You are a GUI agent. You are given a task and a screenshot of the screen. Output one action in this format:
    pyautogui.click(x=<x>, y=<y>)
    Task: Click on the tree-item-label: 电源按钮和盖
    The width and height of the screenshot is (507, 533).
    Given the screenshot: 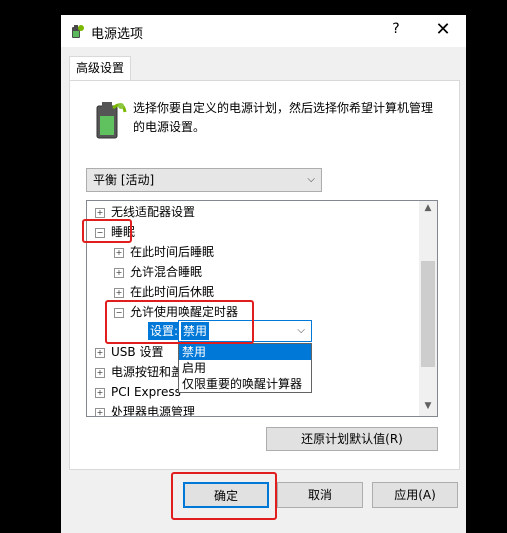 What is the action you would take?
    pyautogui.click(x=147, y=372)
    